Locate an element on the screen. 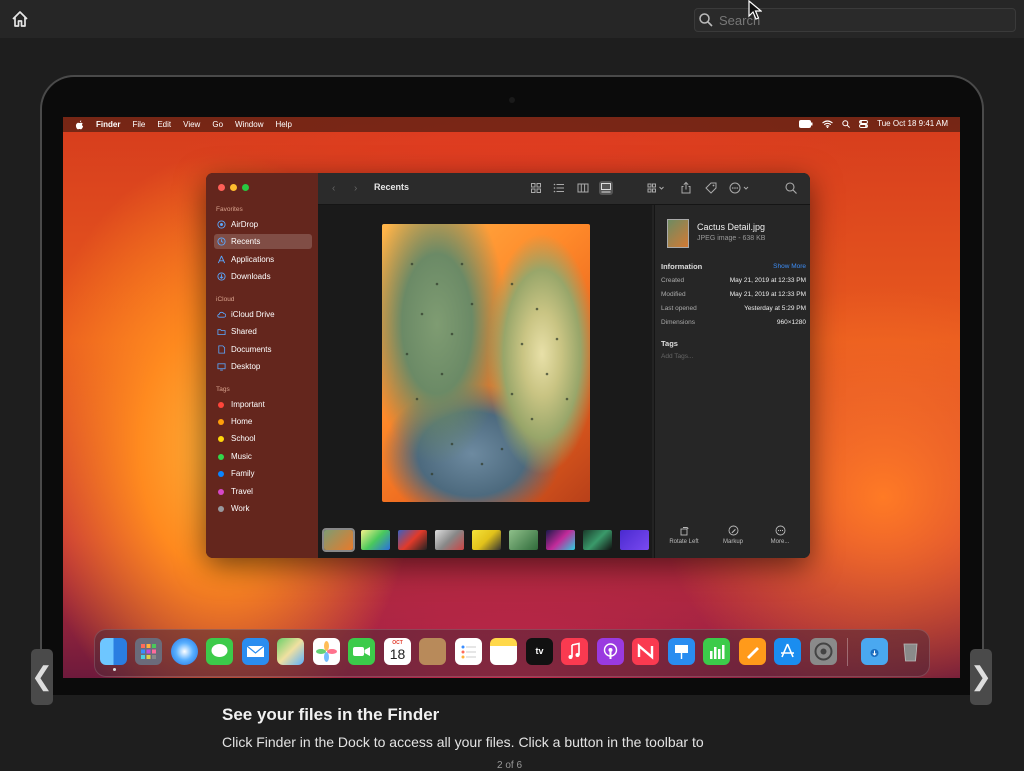  spotlight-icon is located at coordinates (846, 123).